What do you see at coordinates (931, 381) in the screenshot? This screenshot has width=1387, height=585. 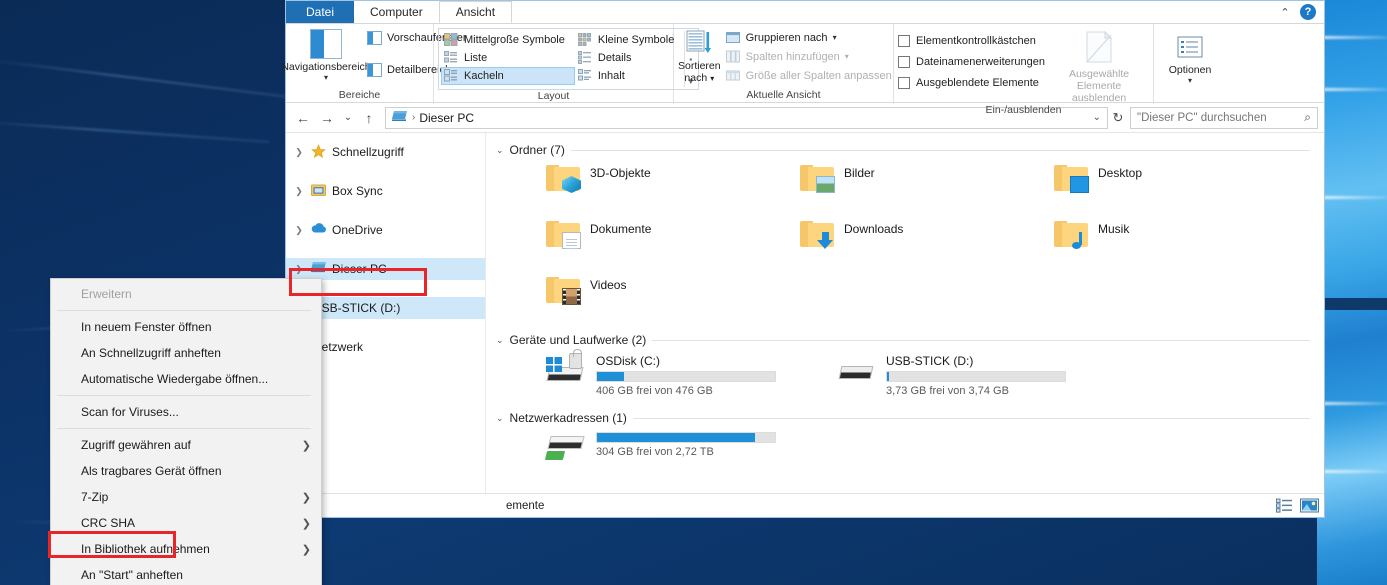 I see `list-item: USB-STICK (D:) 3,73 GB frei von 3,74 GB` at bounding box center [931, 381].